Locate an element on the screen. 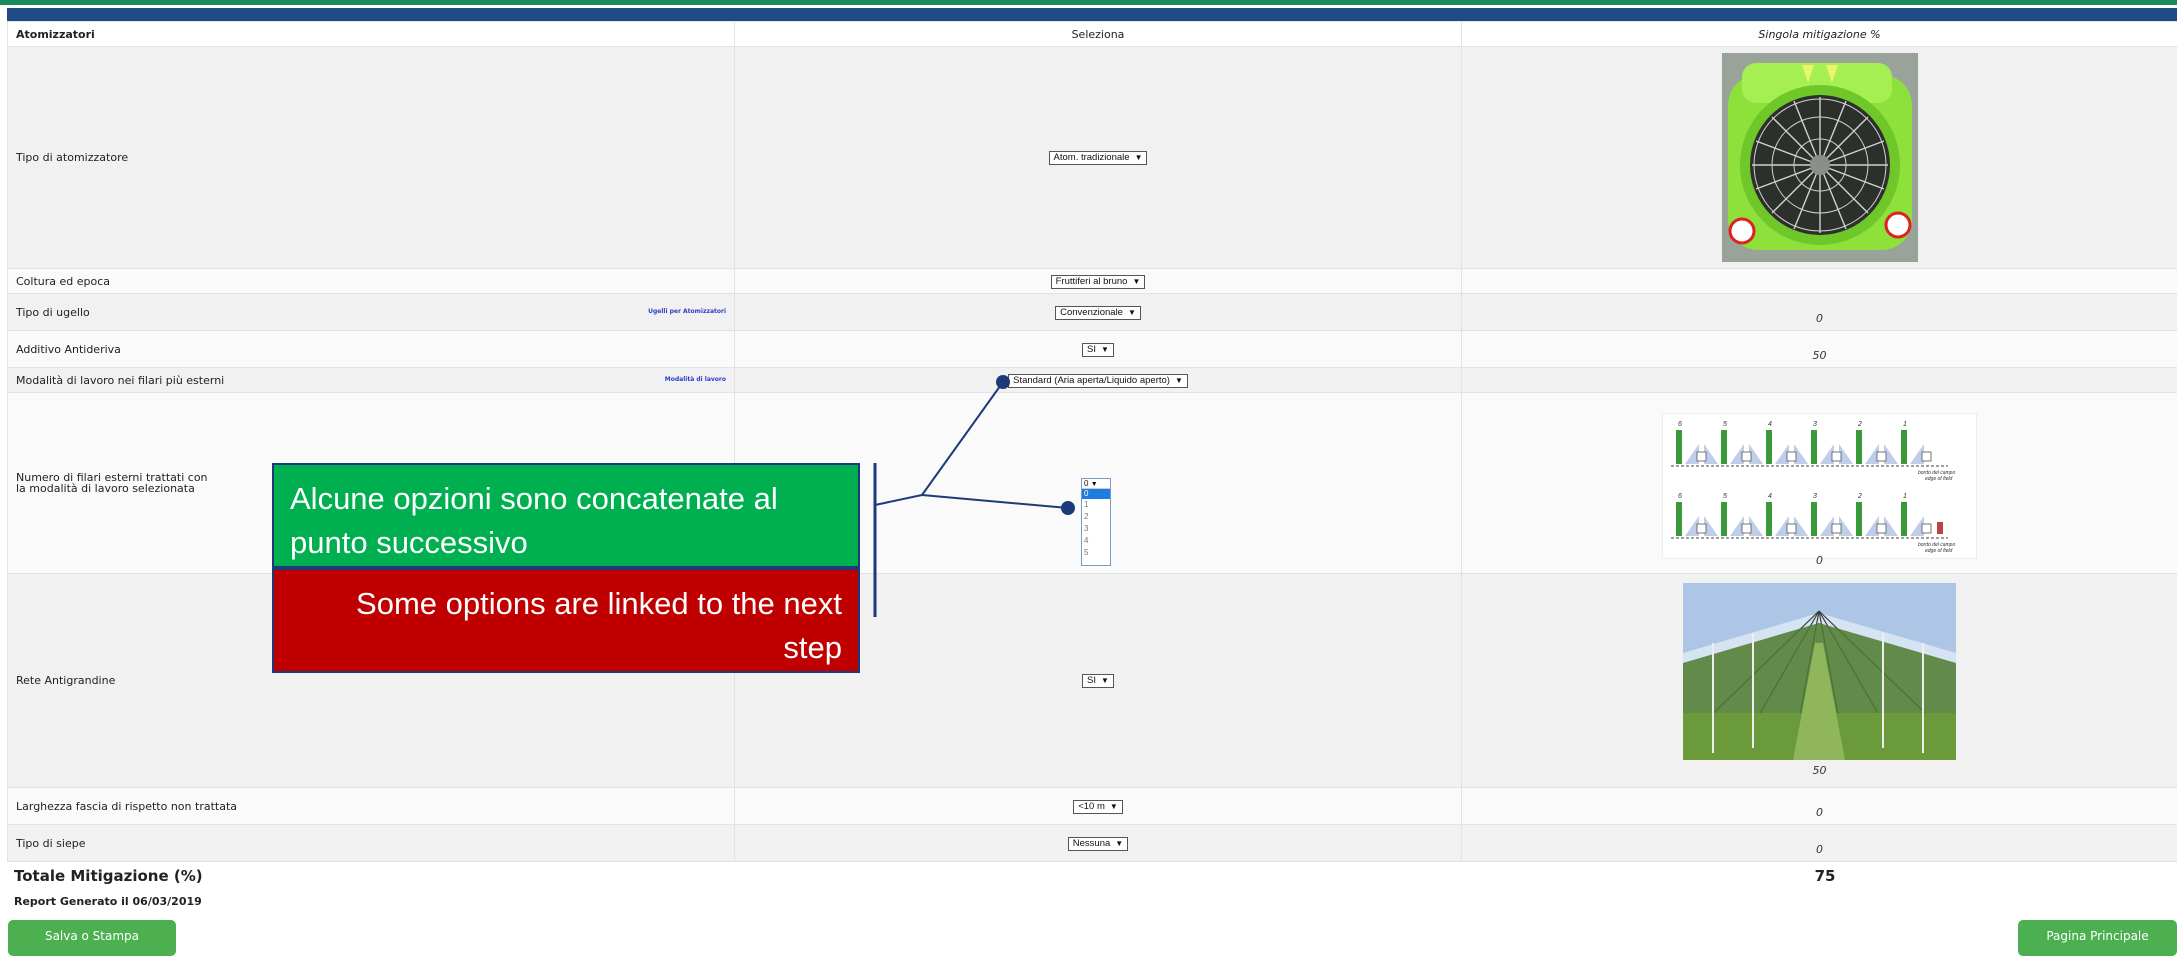  option-1: 1 is located at coordinates (1096, 505).